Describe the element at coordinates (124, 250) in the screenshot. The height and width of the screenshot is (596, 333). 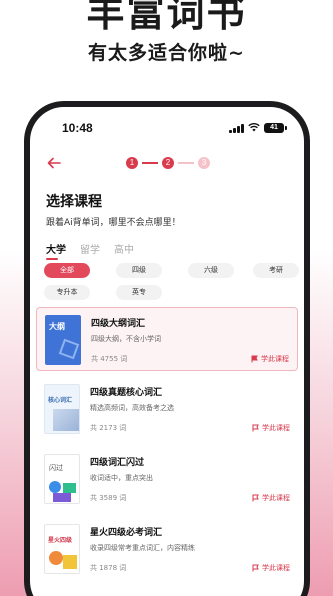
I see `tab-high-school: 高中` at that location.